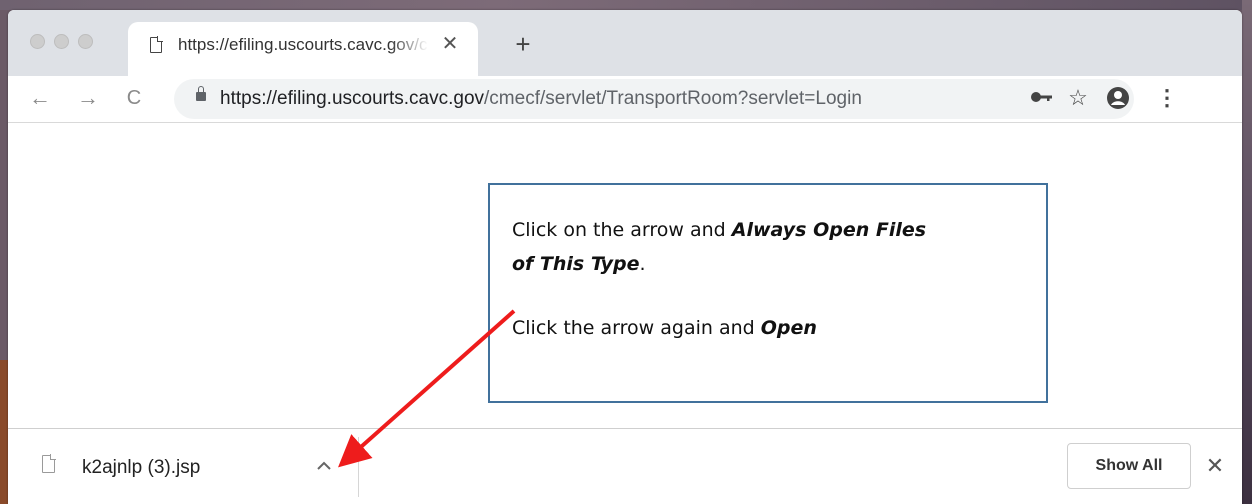 This screenshot has height=504, width=1252. I want to click on show-all-button: Show All, so click(1129, 466).